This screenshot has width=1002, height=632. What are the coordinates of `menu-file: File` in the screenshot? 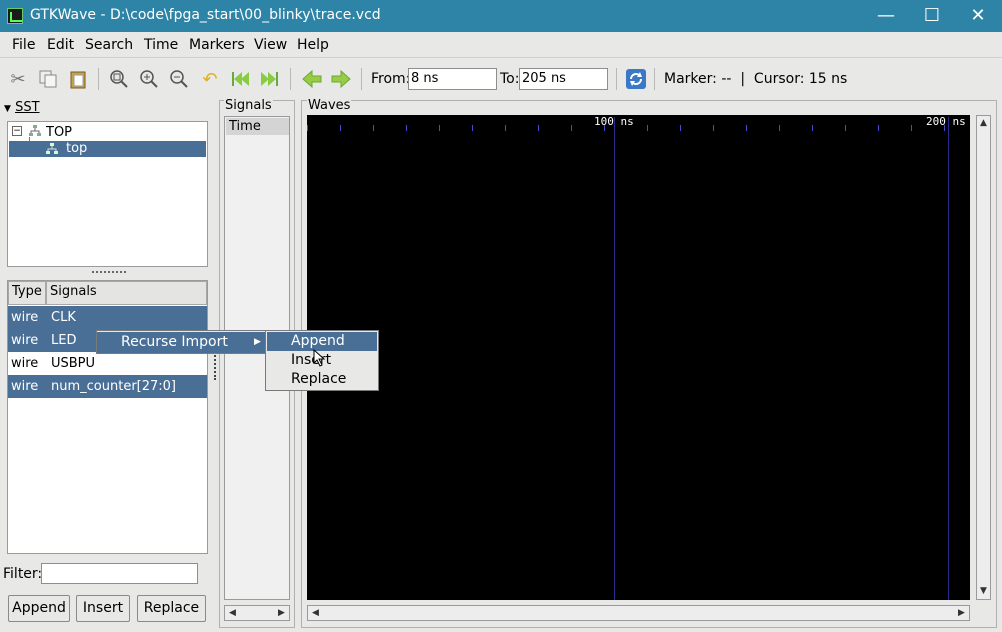 It's located at (23, 45).